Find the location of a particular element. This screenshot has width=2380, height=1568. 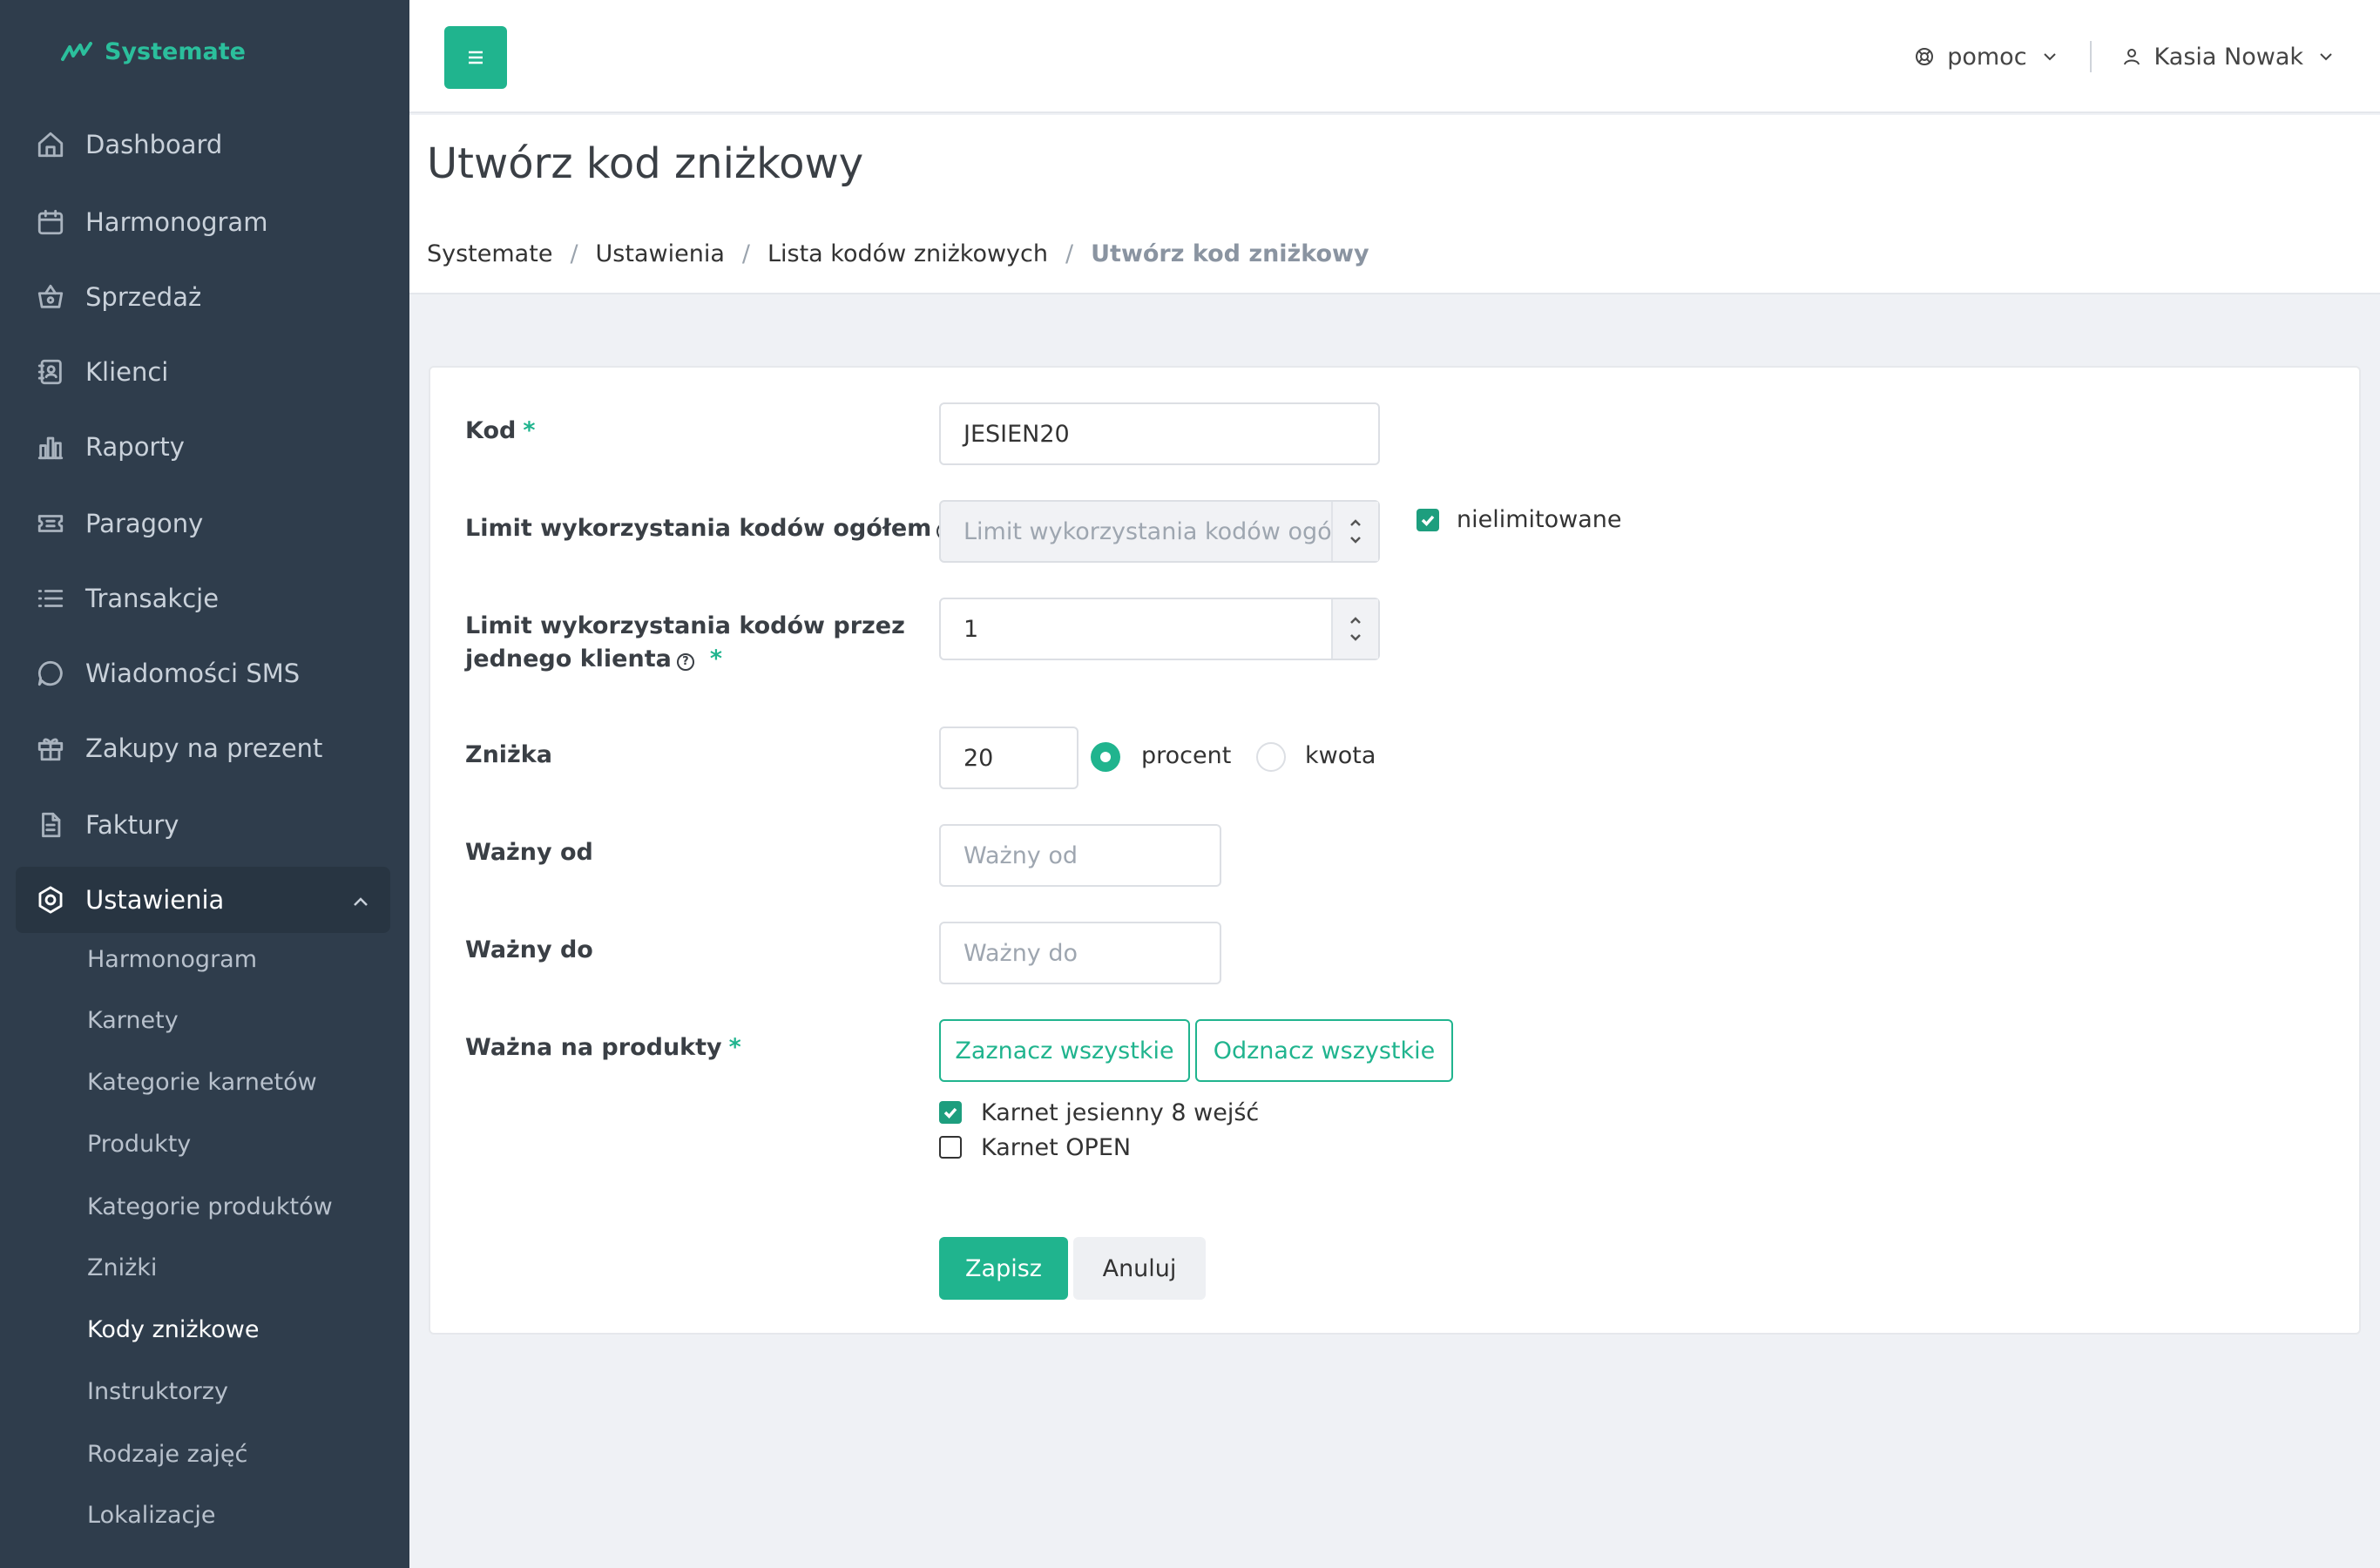

save-button: Zapisz is located at coordinates (1003, 1268).